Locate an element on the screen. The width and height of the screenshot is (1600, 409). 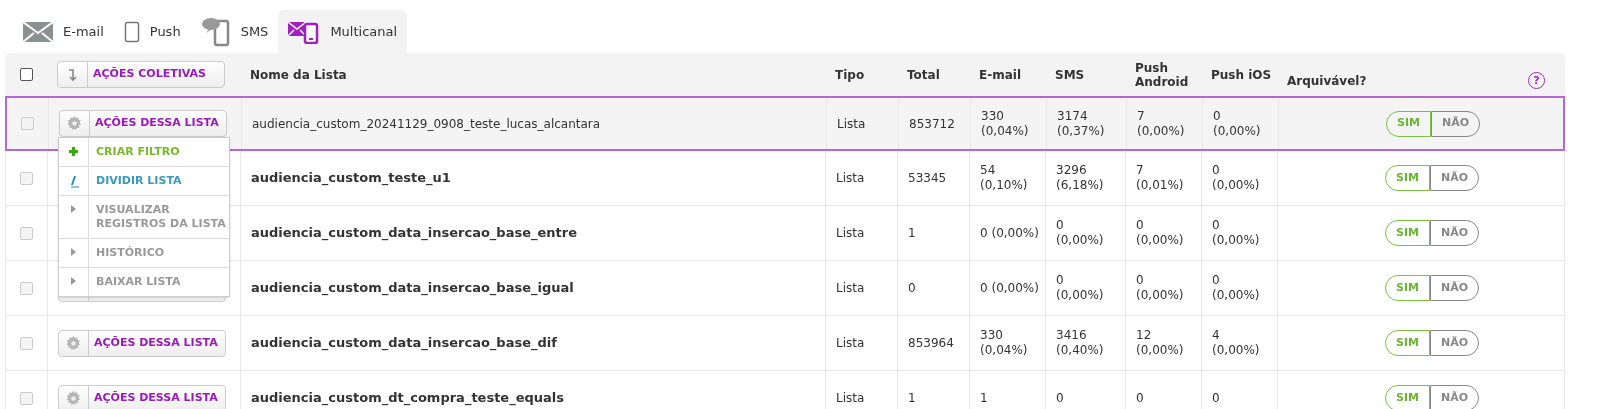
menu-item: BAIXAR LISTA is located at coordinates (144, 282).